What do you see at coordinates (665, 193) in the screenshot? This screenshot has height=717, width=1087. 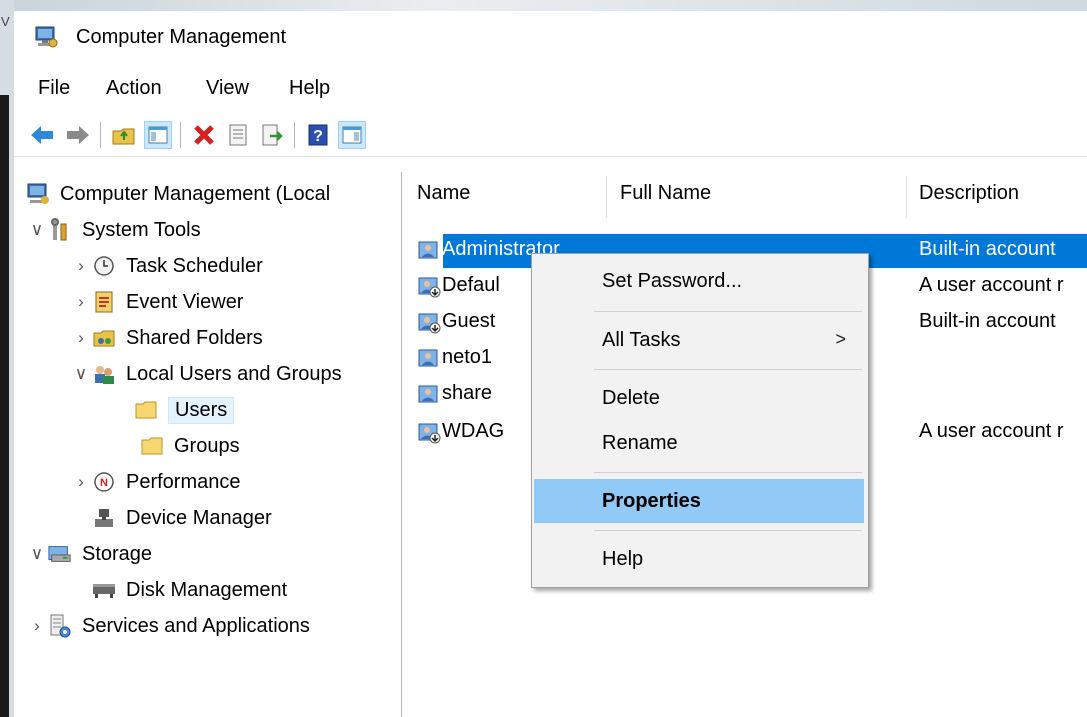 I see `column-header-full-name: Full Name` at bounding box center [665, 193].